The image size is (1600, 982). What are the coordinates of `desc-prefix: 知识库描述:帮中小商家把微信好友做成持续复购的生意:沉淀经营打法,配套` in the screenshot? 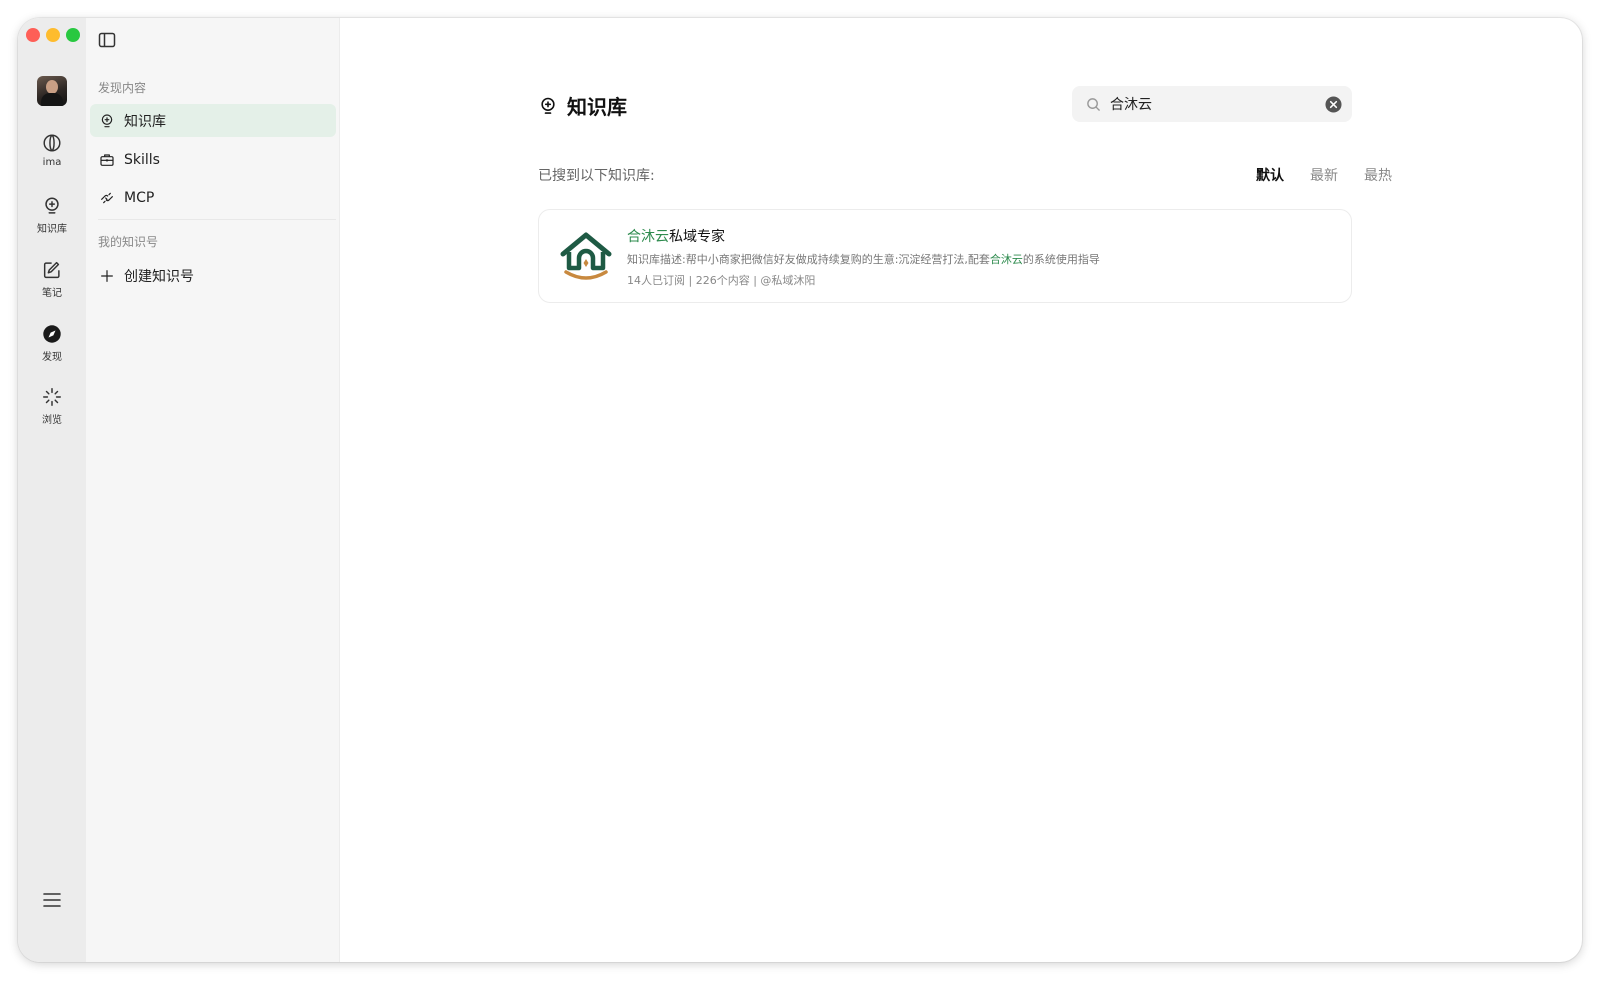 It's located at (808, 259).